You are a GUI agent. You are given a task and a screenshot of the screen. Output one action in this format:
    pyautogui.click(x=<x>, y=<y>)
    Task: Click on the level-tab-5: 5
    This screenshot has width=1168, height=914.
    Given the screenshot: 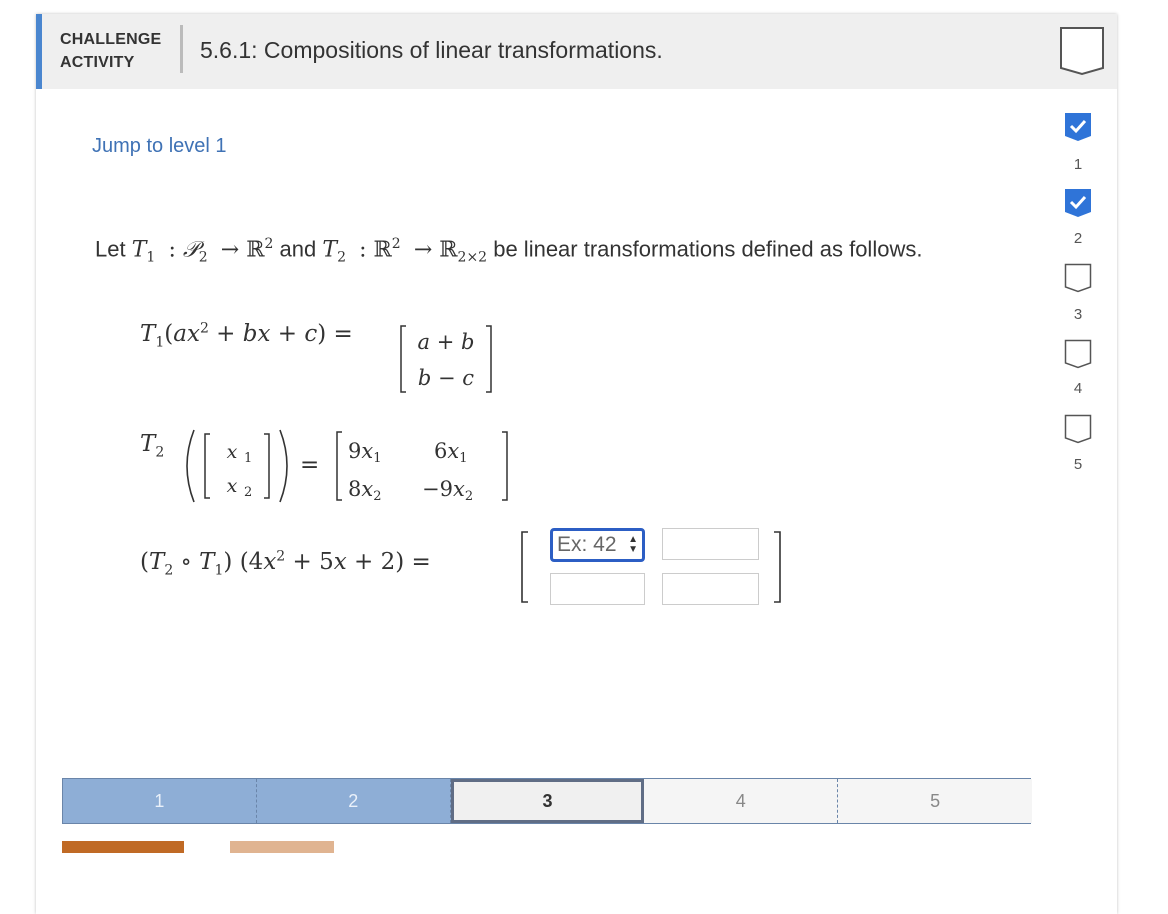 What is the action you would take?
    pyautogui.click(x=935, y=801)
    